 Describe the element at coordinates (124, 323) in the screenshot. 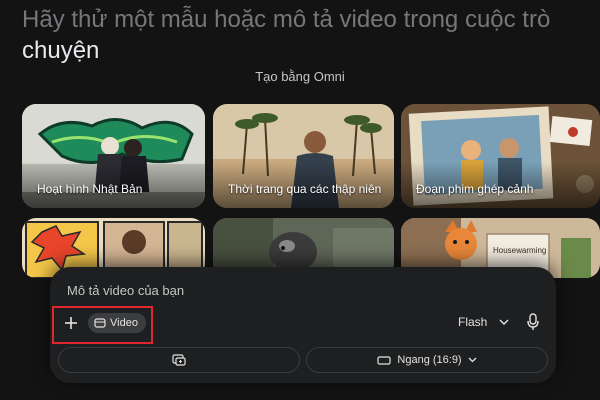

I see `video-chip-label: Video` at that location.